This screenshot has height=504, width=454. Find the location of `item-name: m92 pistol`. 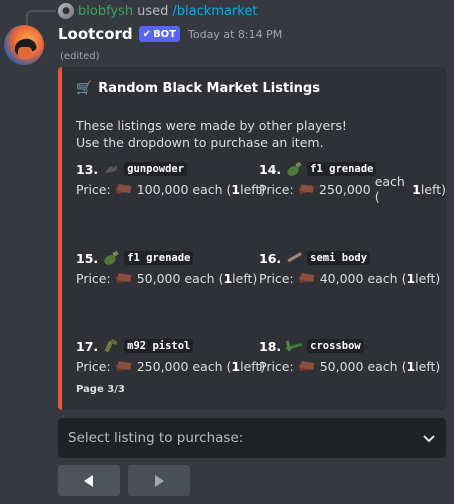

item-name: m92 pistol is located at coordinates (159, 346).